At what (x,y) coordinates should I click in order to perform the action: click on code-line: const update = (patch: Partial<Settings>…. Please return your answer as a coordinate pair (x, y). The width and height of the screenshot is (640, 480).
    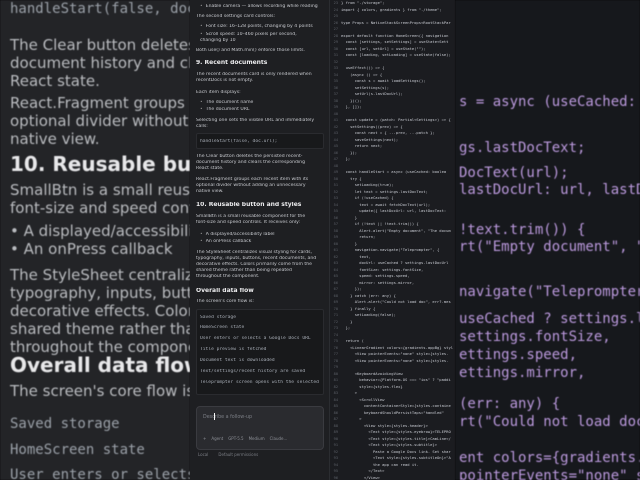
    Looking at the image, I should click on (396, 119).